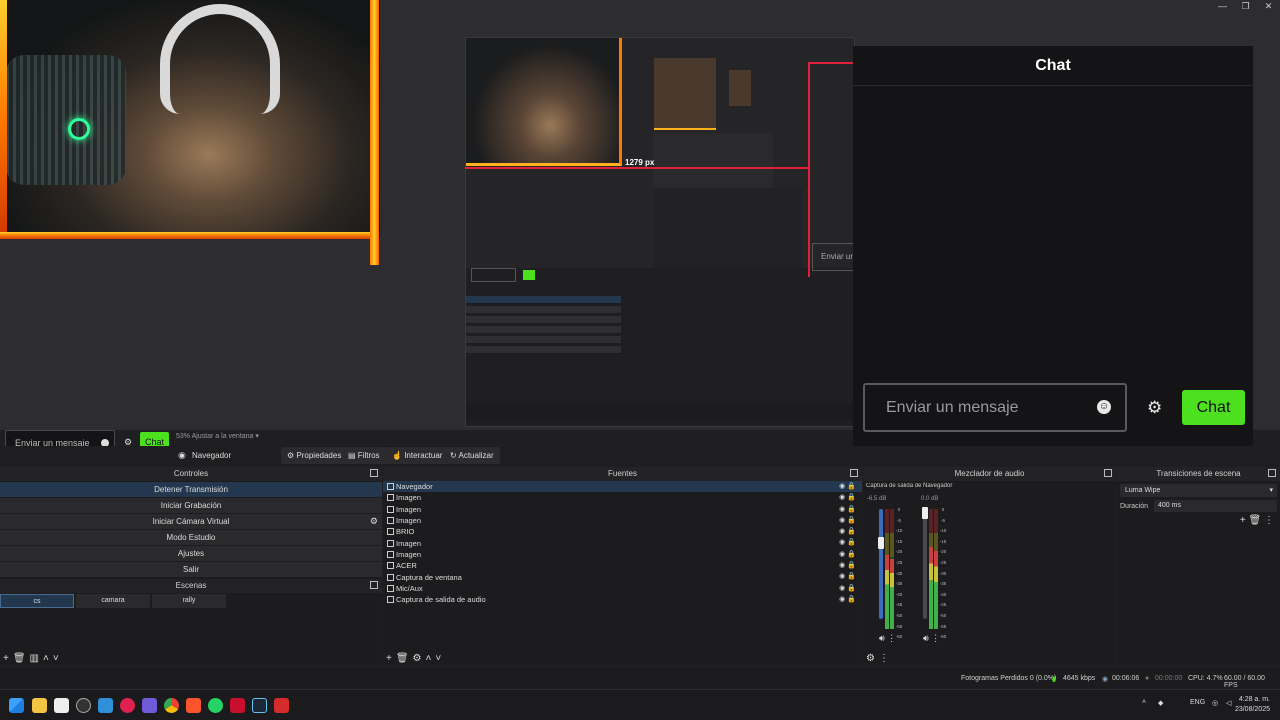  I want to click on discord-icon, so click(149, 705).